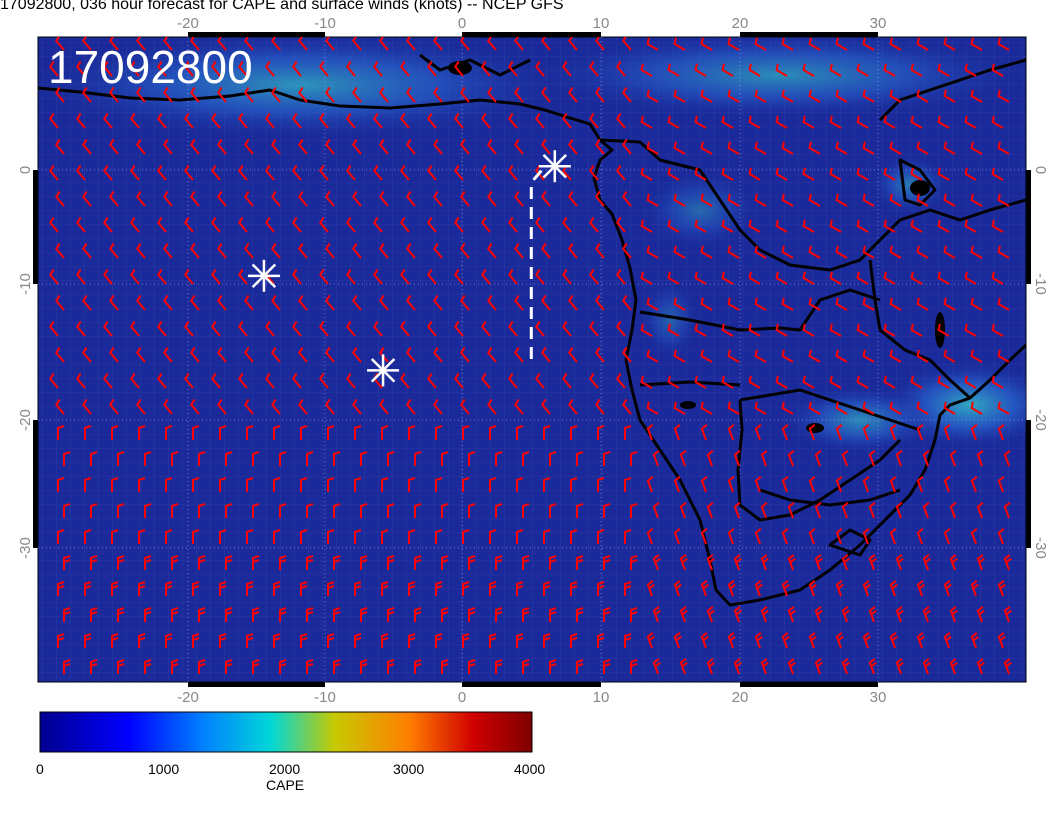  I want to click on lon-labels-bottom: -20 -10 0 10 20 30, so click(531, 697).